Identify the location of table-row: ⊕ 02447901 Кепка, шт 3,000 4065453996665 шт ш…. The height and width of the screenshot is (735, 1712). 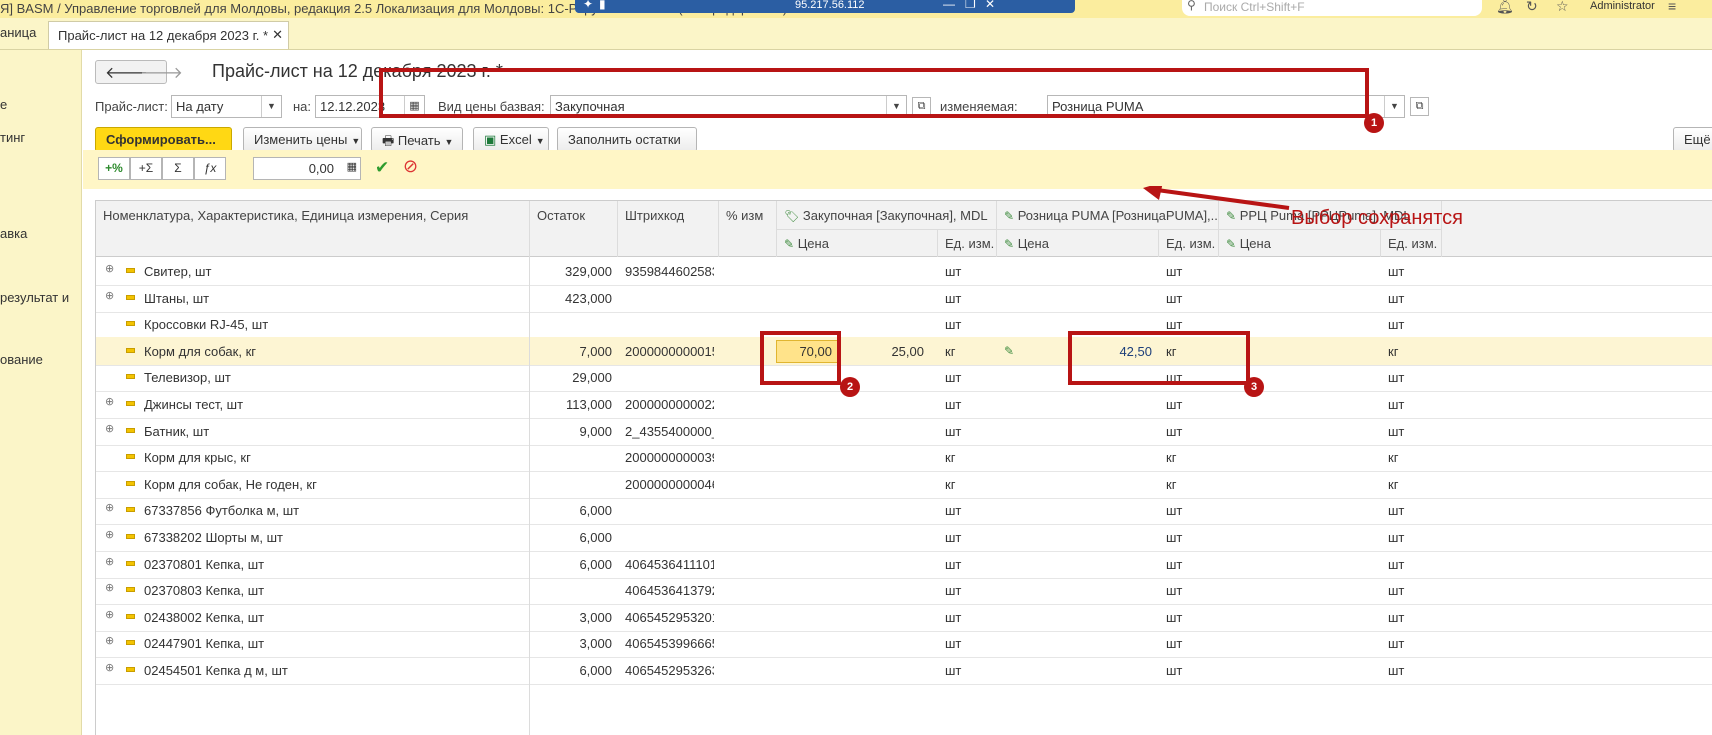
(904, 644).